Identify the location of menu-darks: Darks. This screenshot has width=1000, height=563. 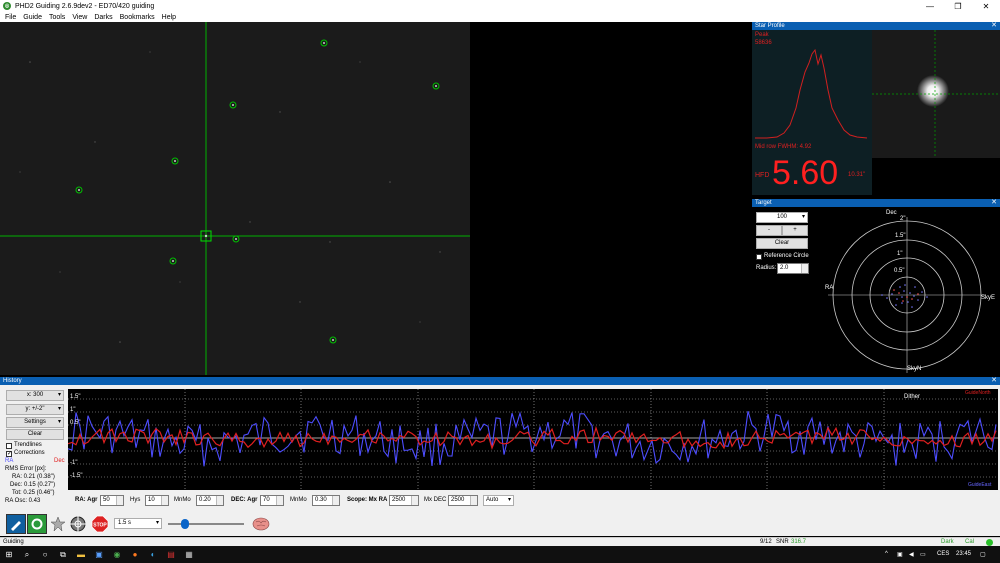
(103, 17).